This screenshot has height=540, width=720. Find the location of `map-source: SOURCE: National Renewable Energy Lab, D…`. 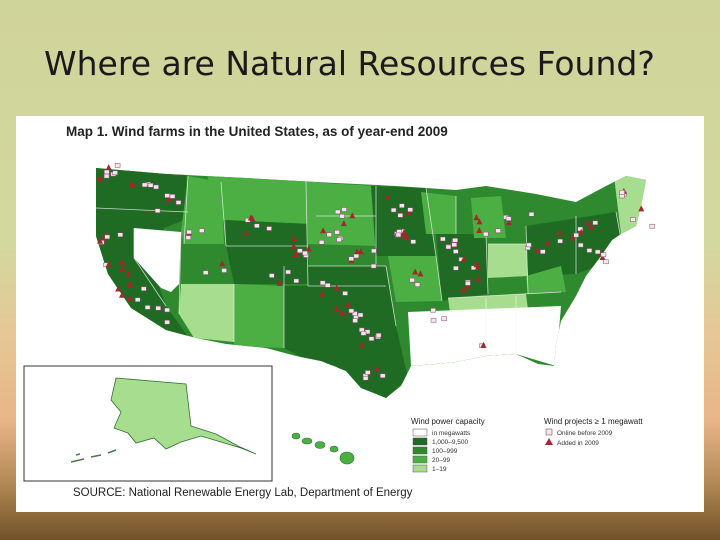

map-source: SOURCE: National Renewable Energy Lab, D… is located at coordinates (243, 493).